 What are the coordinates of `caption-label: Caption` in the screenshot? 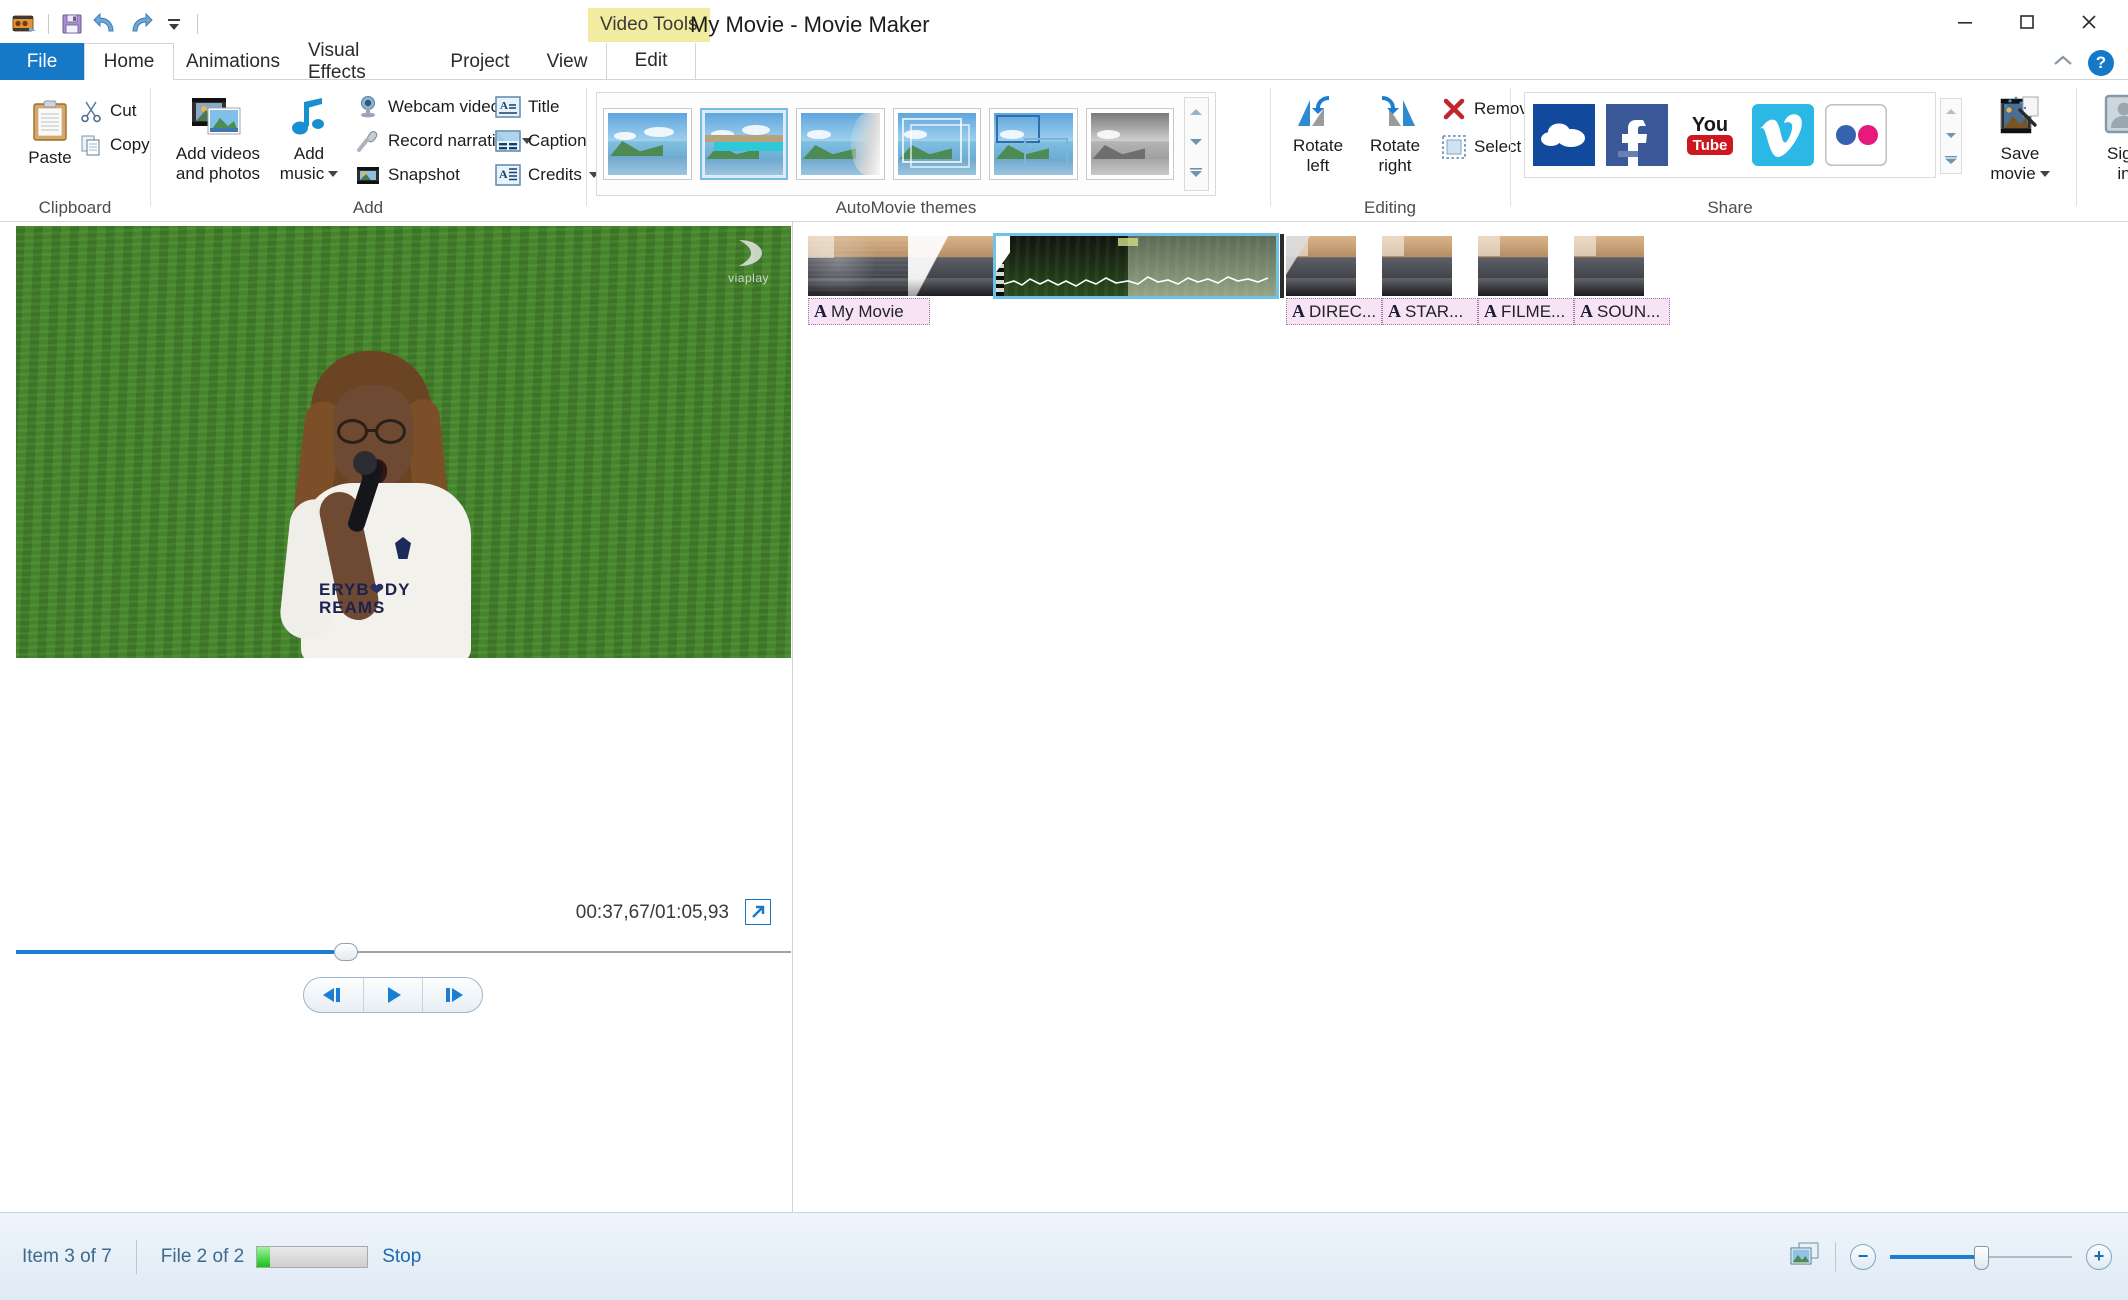 It's located at (557, 140).